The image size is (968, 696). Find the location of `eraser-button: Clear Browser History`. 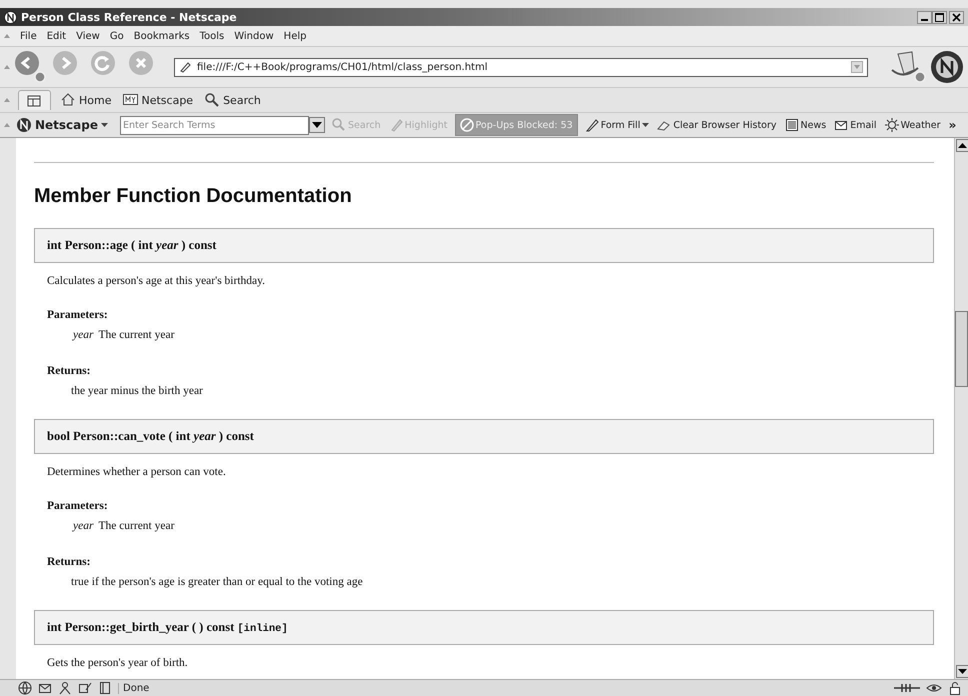

eraser-button: Clear Browser History is located at coordinates (717, 125).